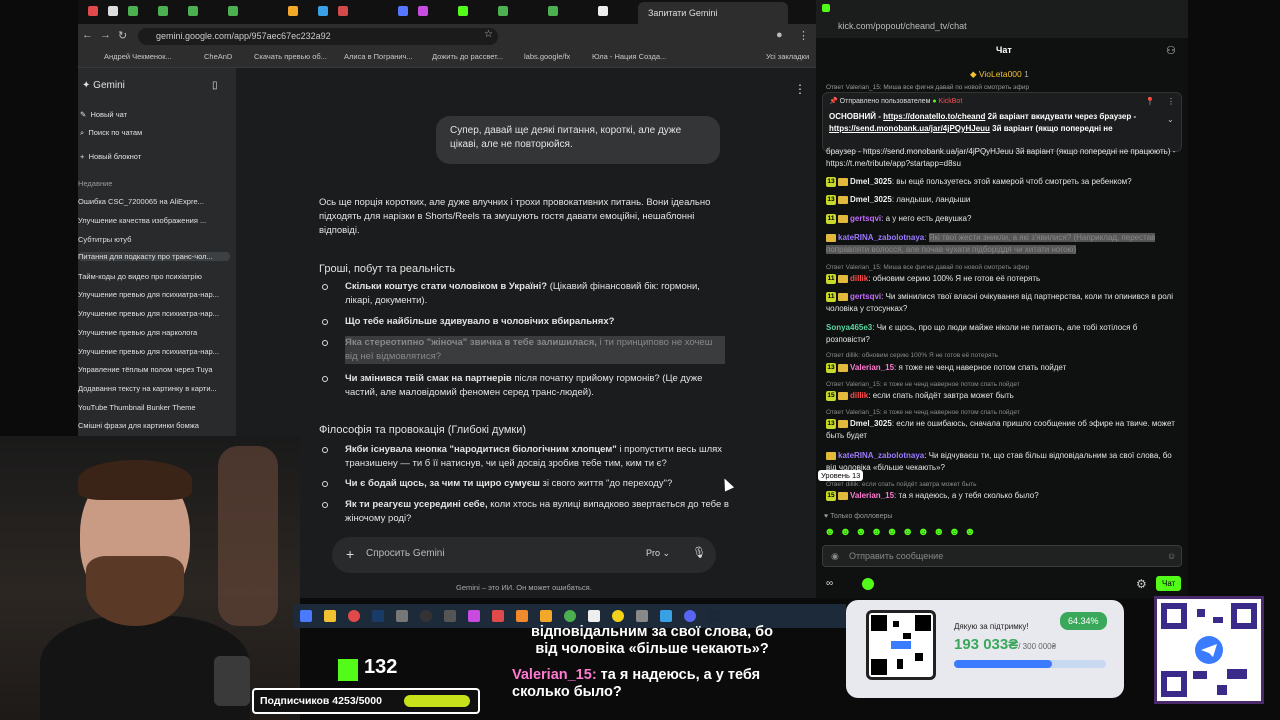 This screenshot has height=720, width=1280. What do you see at coordinates (488, 34) in the screenshot?
I see `bookmark-star-icon: ☆` at bounding box center [488, 34].